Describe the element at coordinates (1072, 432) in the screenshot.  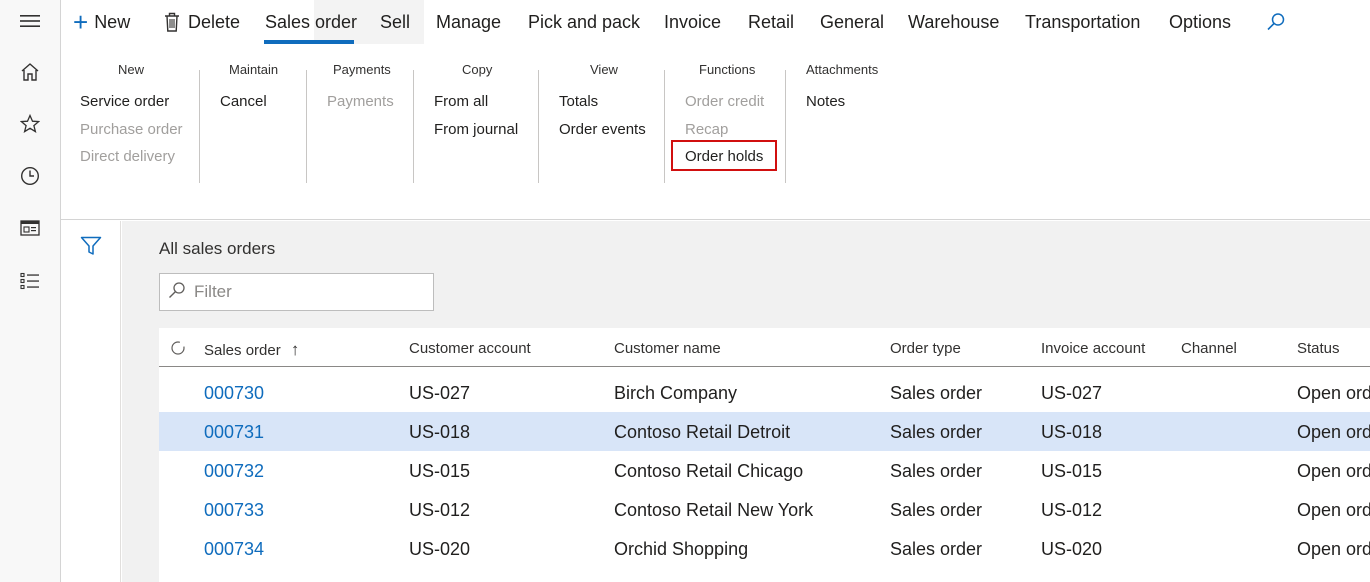
I see `invoice-account-cell: US-018` at that location.